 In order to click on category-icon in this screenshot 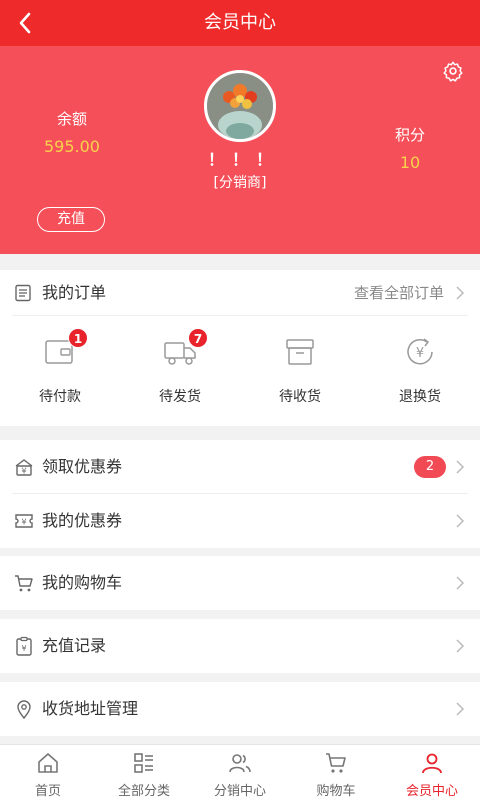, I will do `click(143, 763)`.